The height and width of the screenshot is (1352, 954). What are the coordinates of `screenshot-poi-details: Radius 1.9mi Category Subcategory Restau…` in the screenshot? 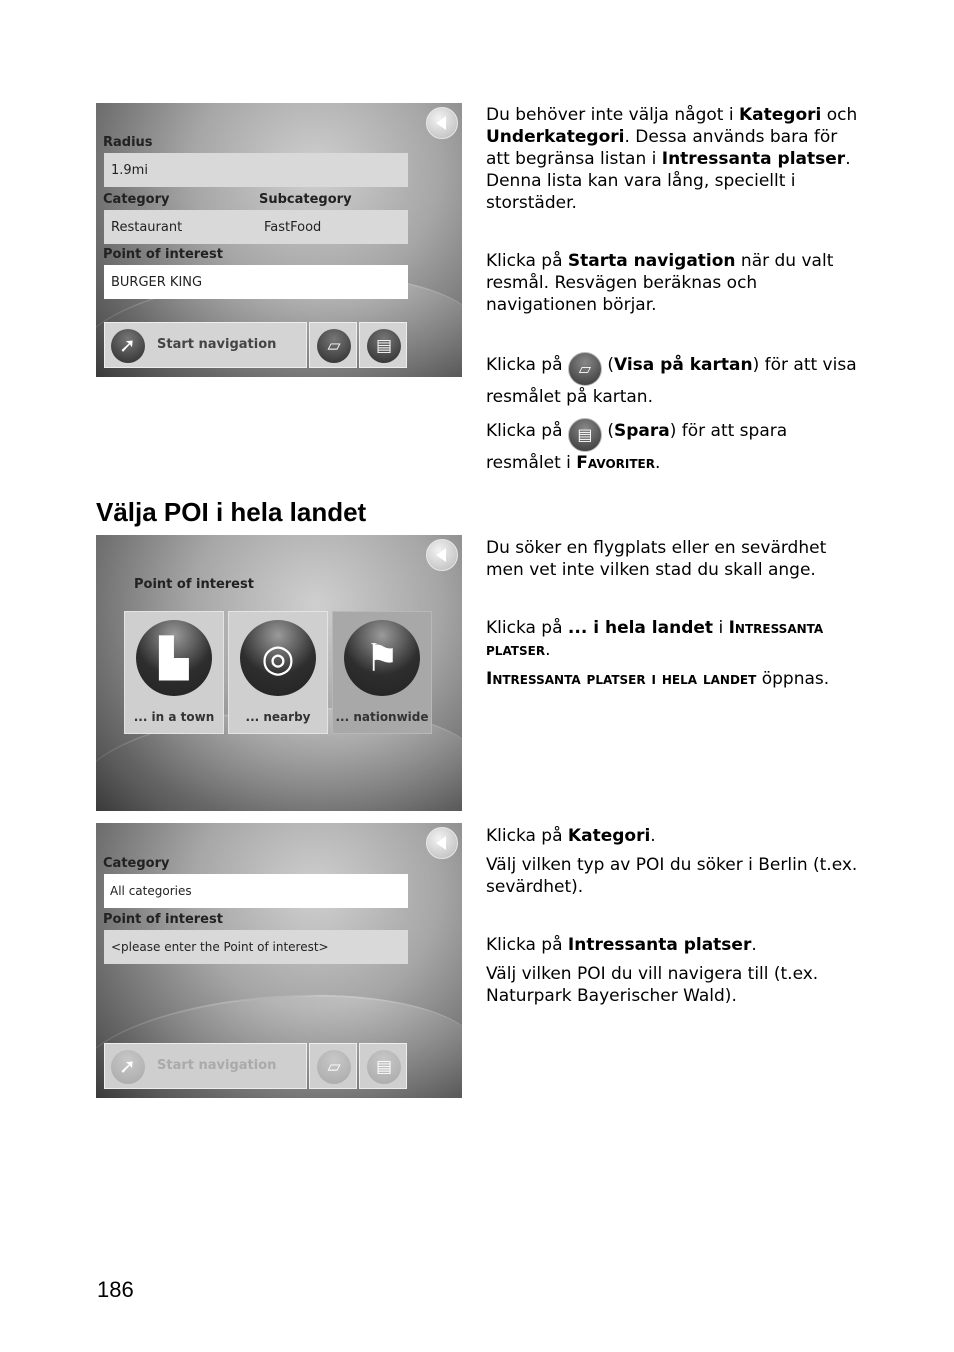 It's located at (279, 240).